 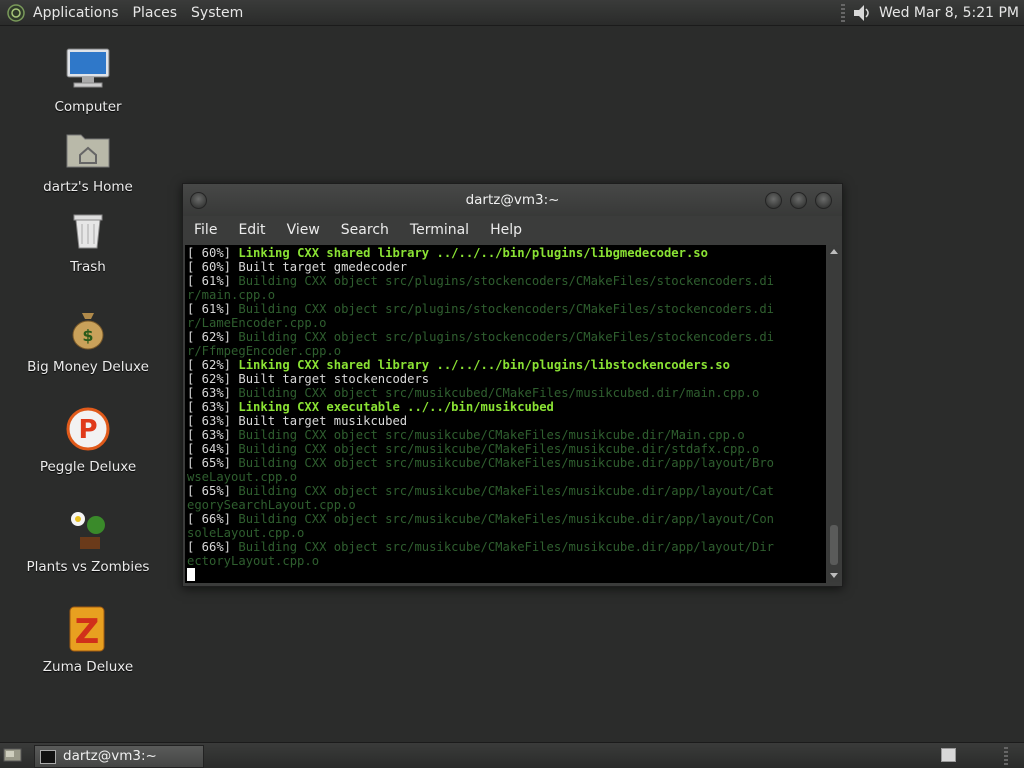 I want to click on terminal-line: [ 63%] Built target musikcubed, so click(x=505, y=421).